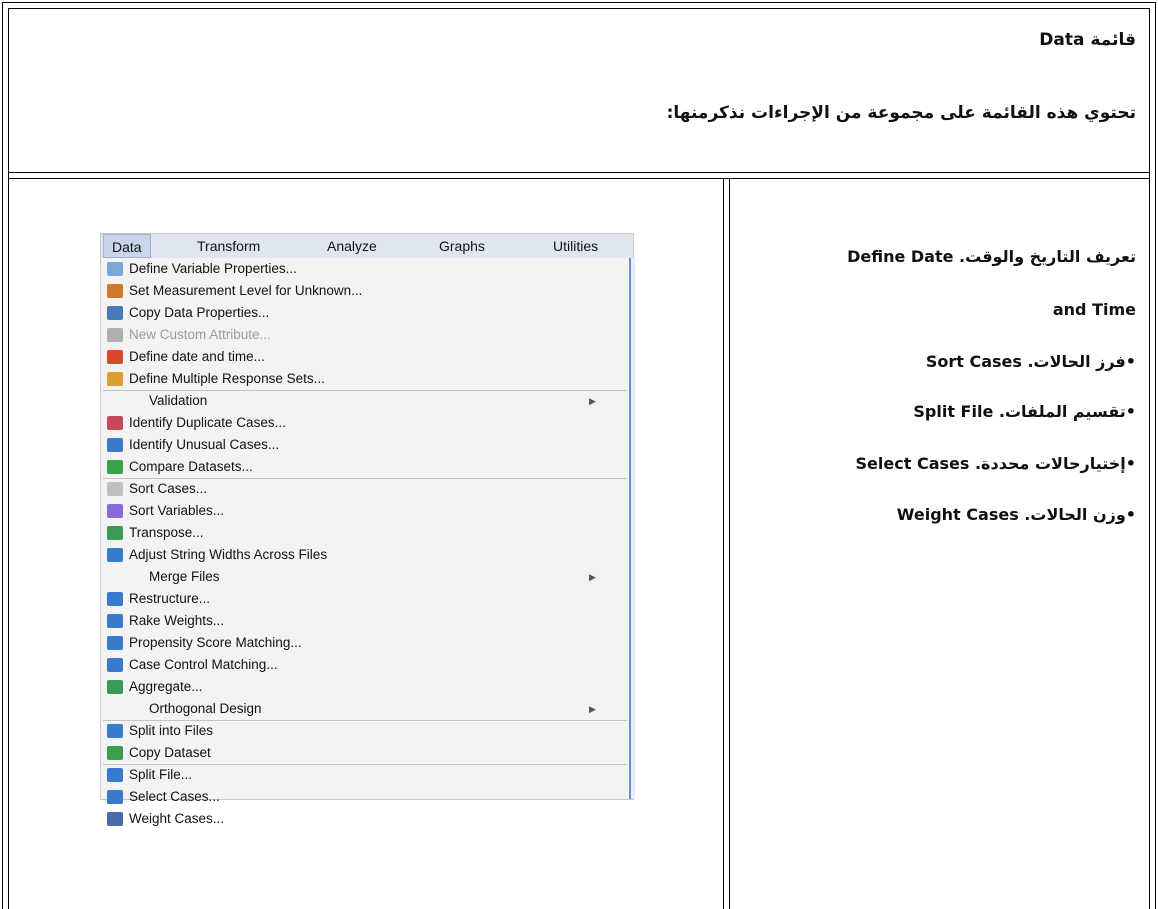 This screenshot has width=1158, height=909. I want to click on list-item: •تقسيم الملفات. Split File, so click(1024, 411).